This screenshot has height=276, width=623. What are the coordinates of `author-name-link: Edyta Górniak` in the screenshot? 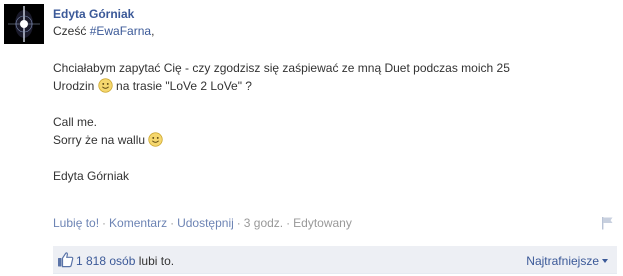 It's located at (93, 14).